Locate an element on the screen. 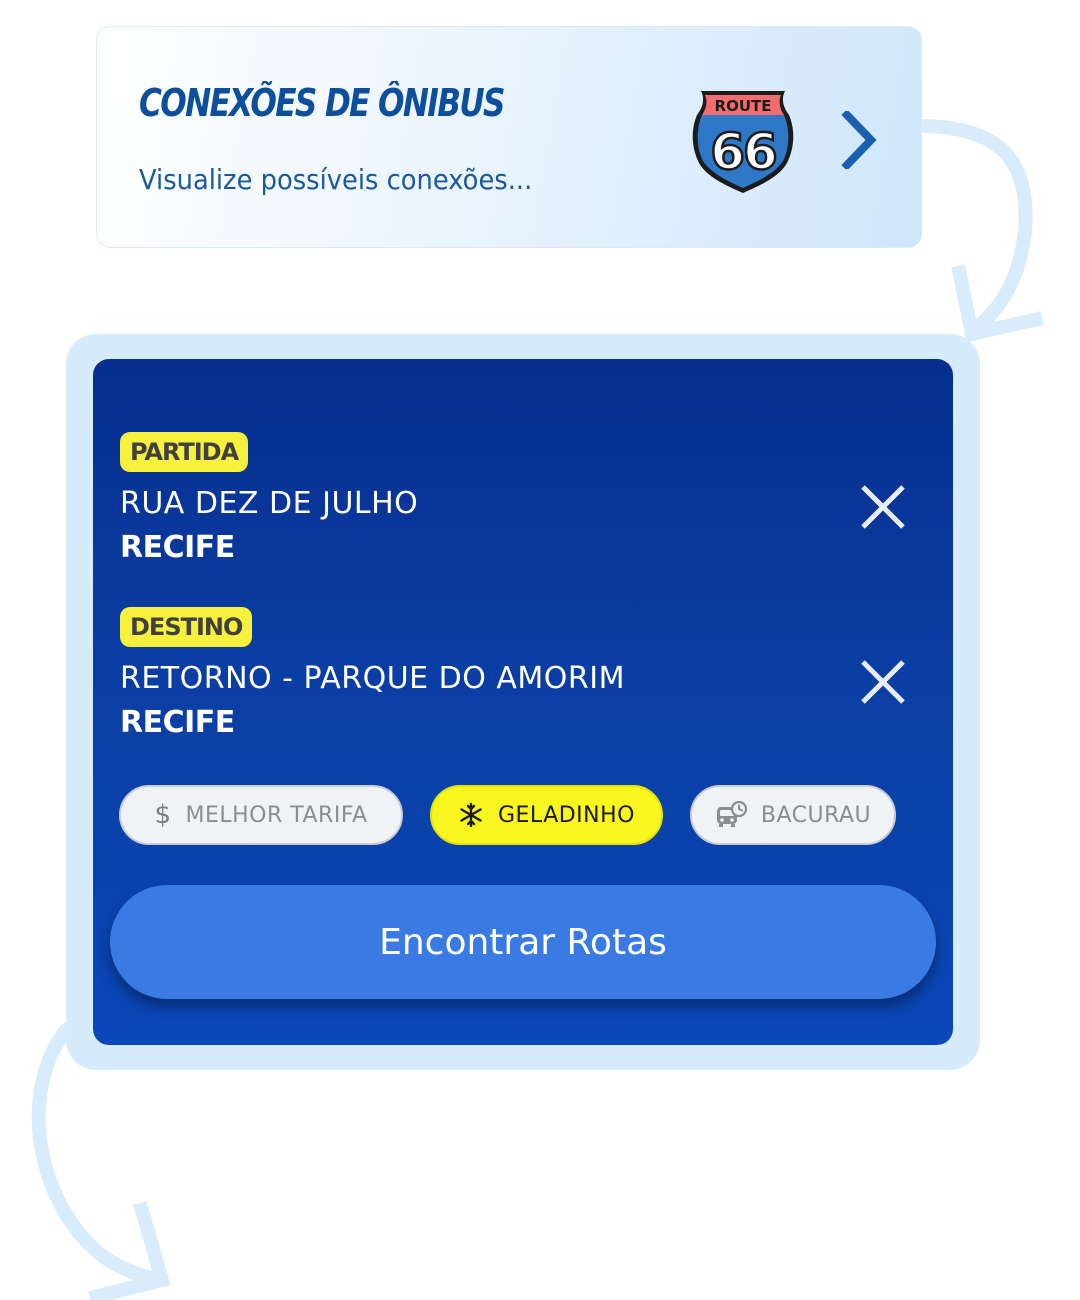 This screenshot has width=1080, height=1300. destination-city: RECIFE is located at coordinates (177, 722).